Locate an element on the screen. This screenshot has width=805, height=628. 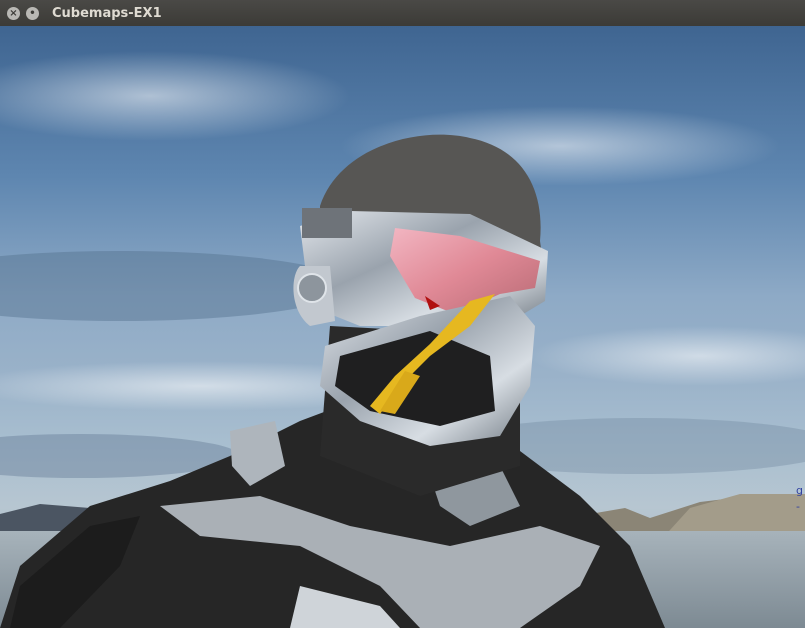
side-mark: - is located at coordinates (798, 506).